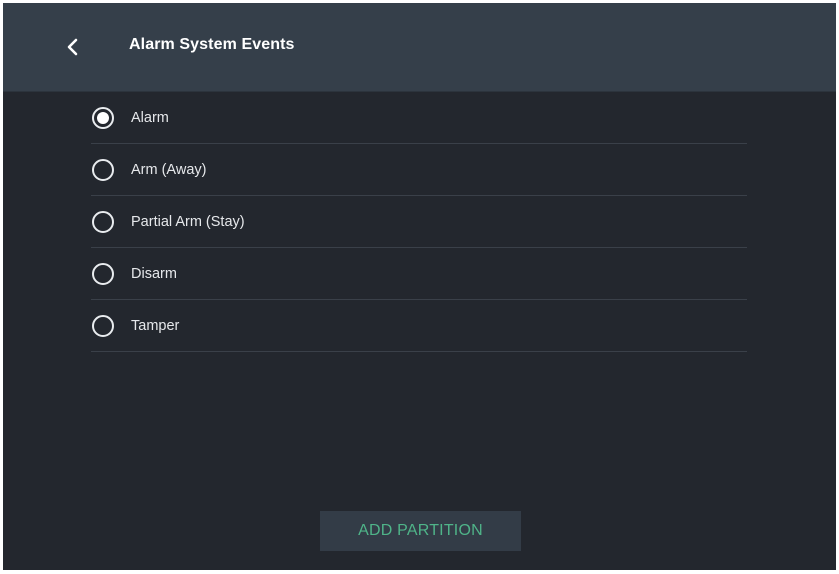 This screenshot has height=574, width=839. Describe the element at coordinates (419, 118) in the screenshot. I see `option-alarm: Alarm` at that location.